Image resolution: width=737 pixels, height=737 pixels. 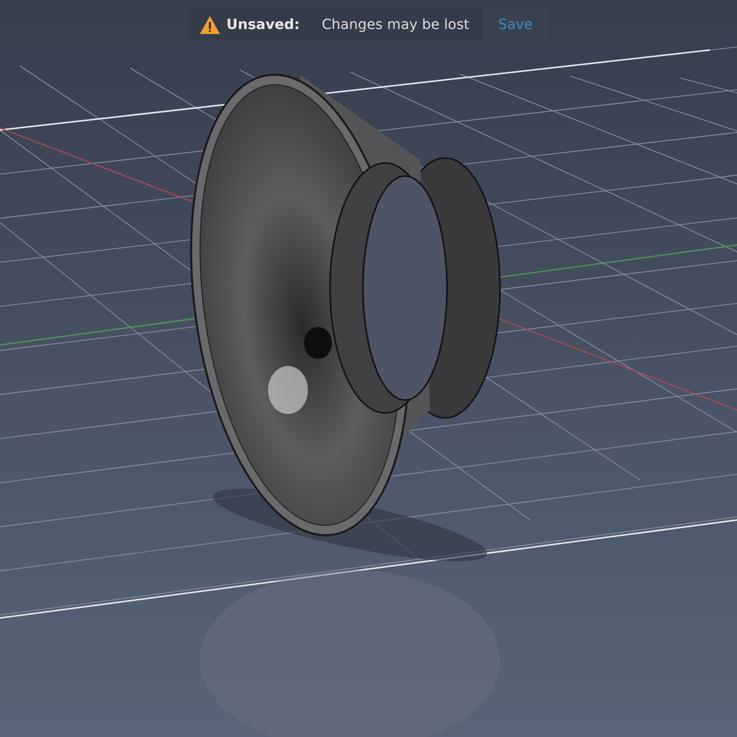 What do you see at coordinates (263, 25) in the screenshot?
I see `unsaved-label: Unsaved:` at bounding box center [263, 25].